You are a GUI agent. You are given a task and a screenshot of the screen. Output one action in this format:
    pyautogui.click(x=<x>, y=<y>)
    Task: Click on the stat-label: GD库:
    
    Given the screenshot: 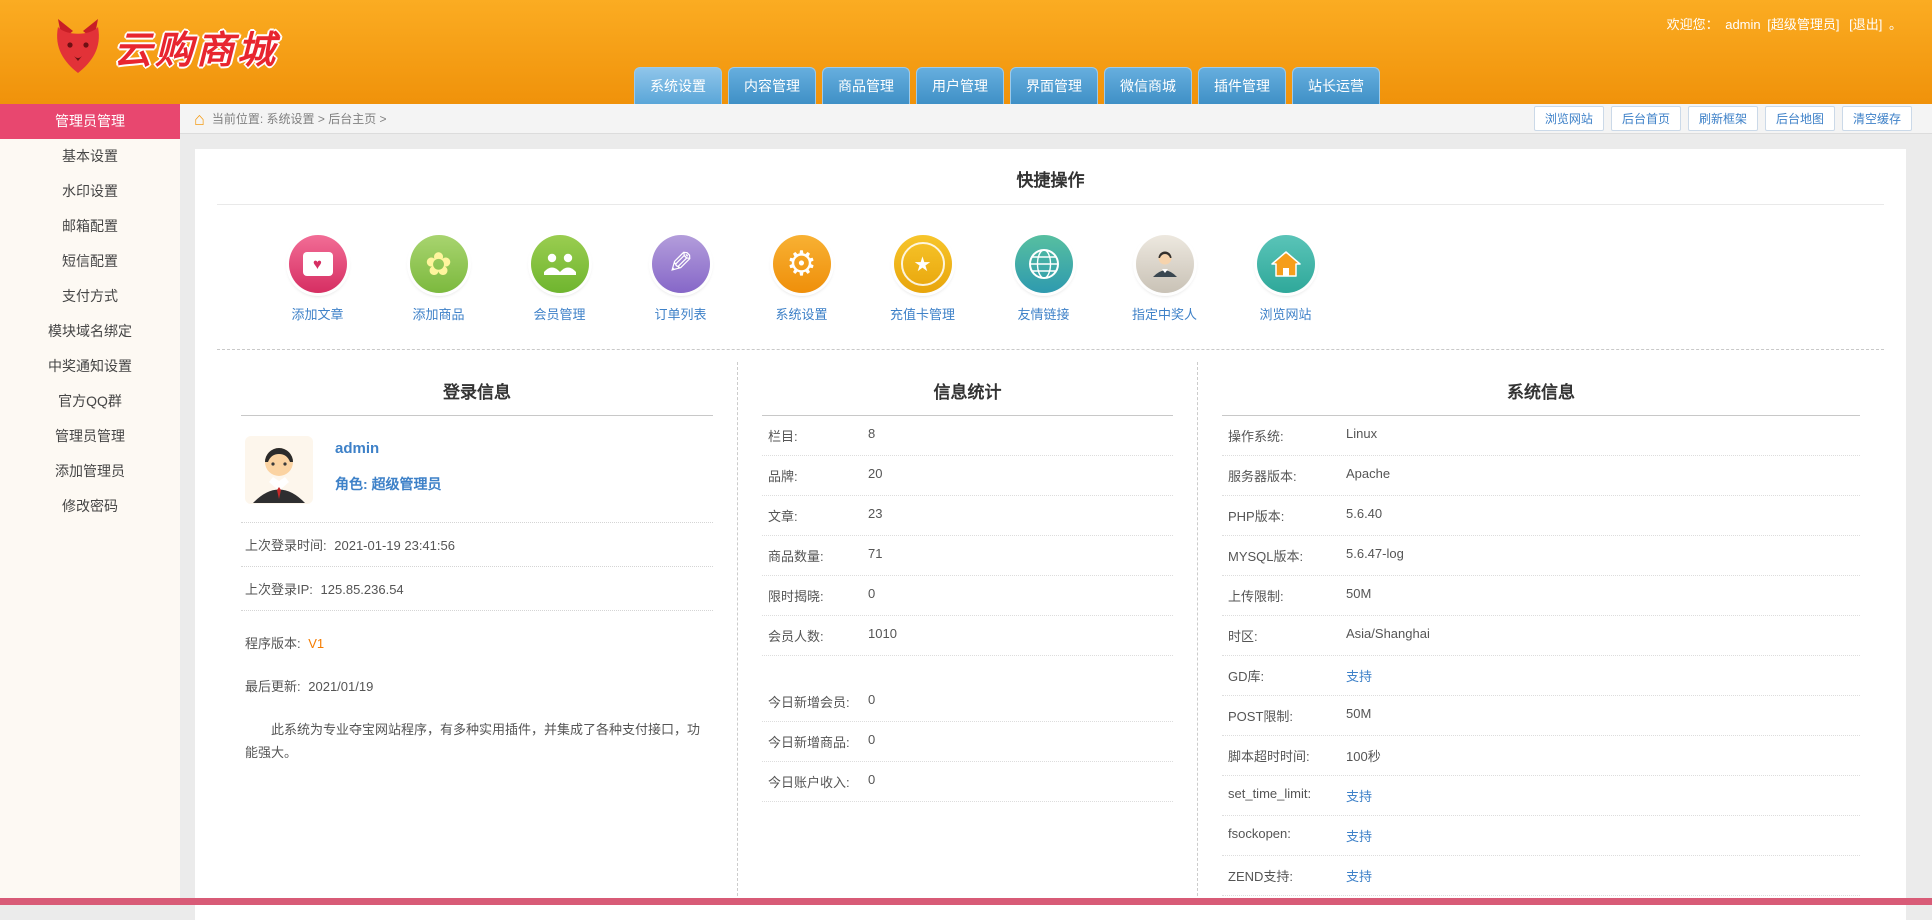 What is the action you would take?
    pyautogui.click(x=1246, y=676)
    